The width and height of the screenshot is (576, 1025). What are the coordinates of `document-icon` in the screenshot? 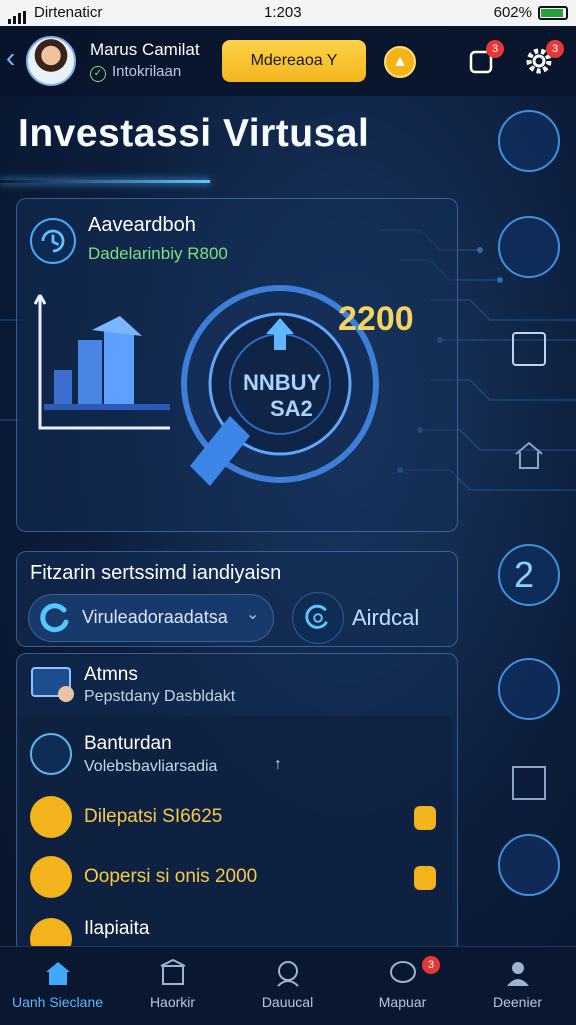 It's located at (529, 349).